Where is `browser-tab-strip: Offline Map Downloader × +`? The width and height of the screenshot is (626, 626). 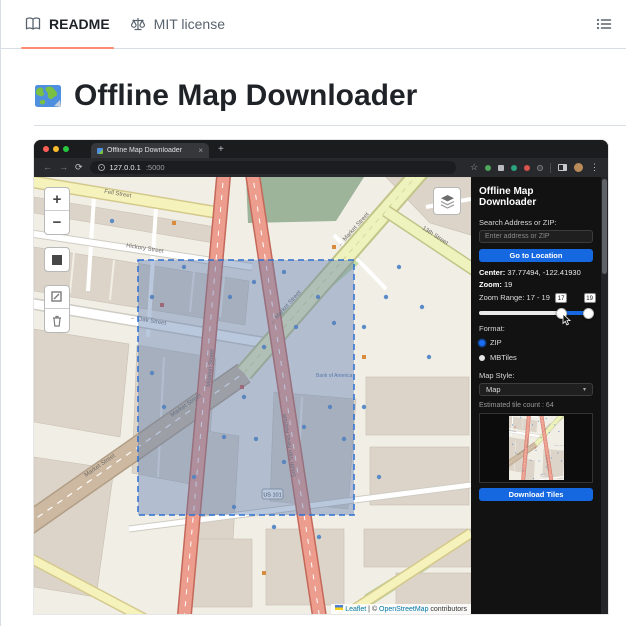
browser-tab-strip: Offline Map Downloader × + is located at coordinates (321, 149).